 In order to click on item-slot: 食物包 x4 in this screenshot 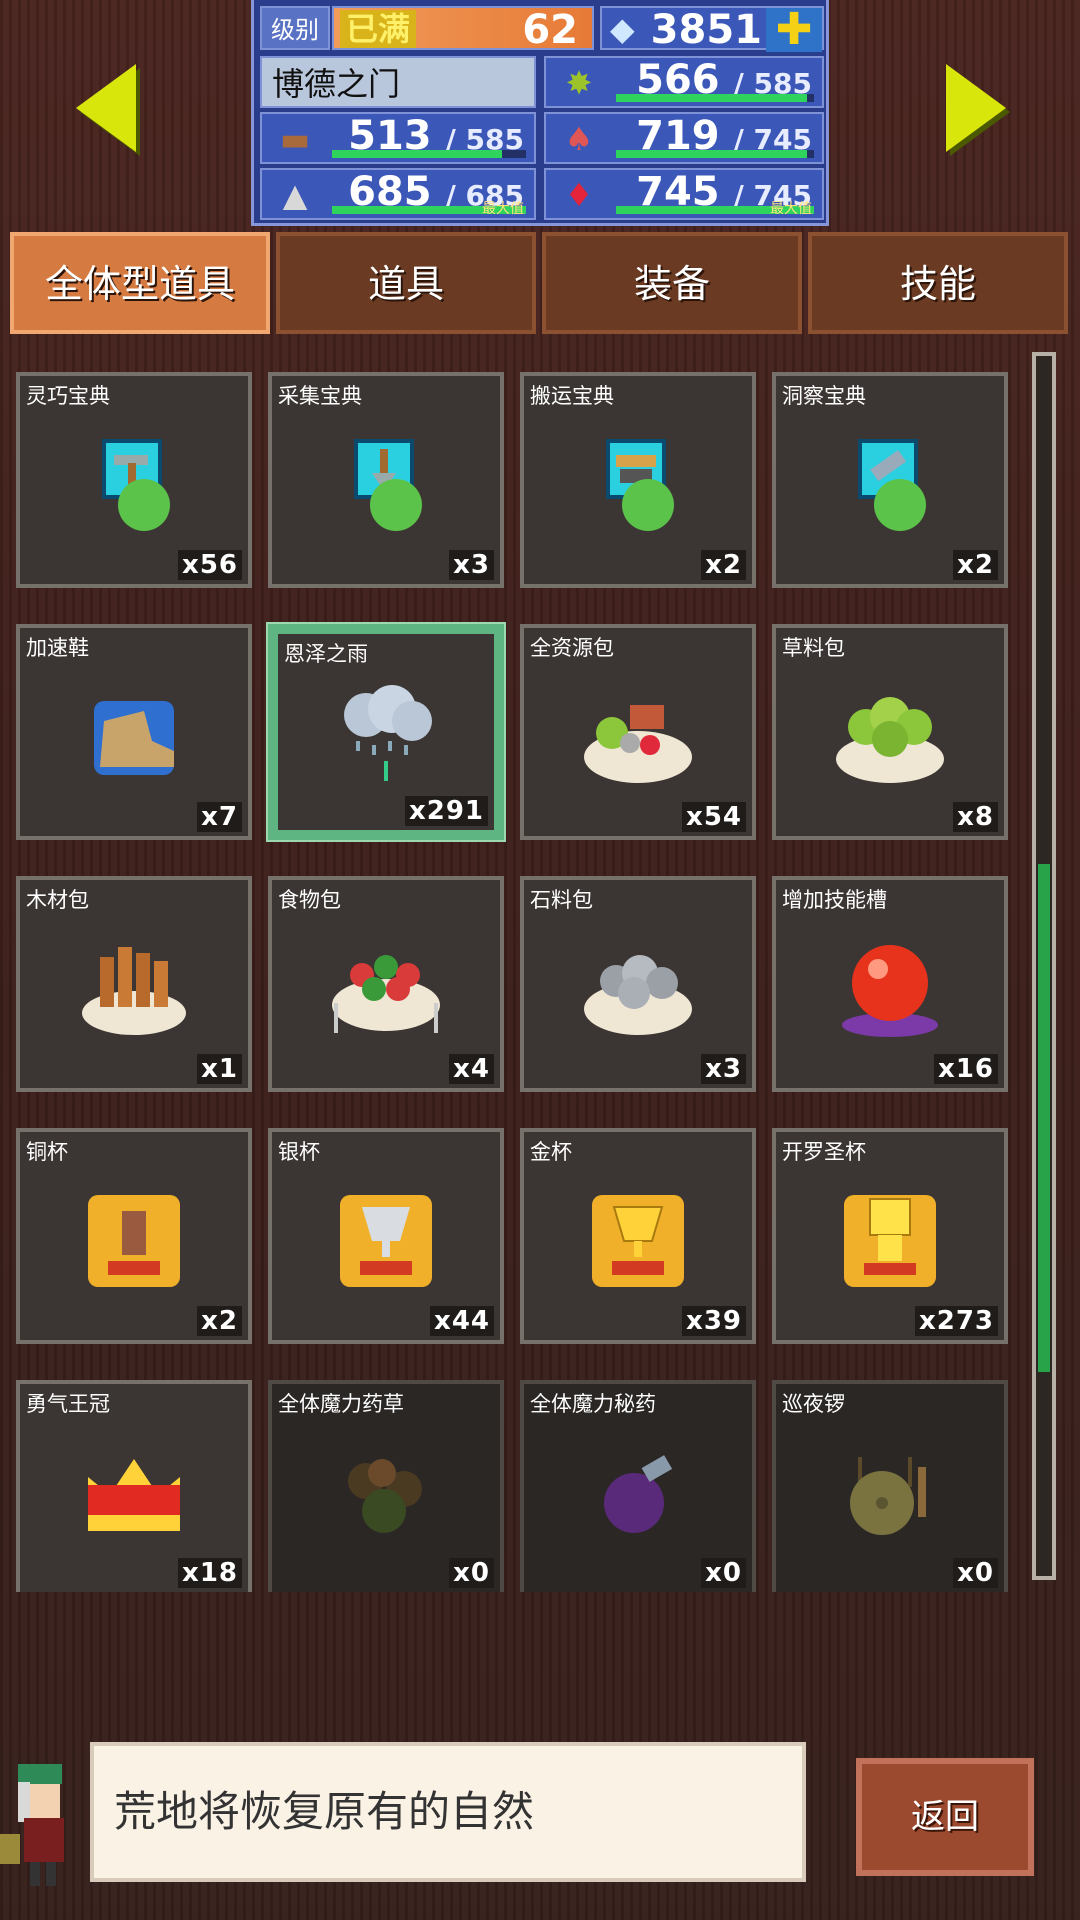, I will do `click(386, 984)`.